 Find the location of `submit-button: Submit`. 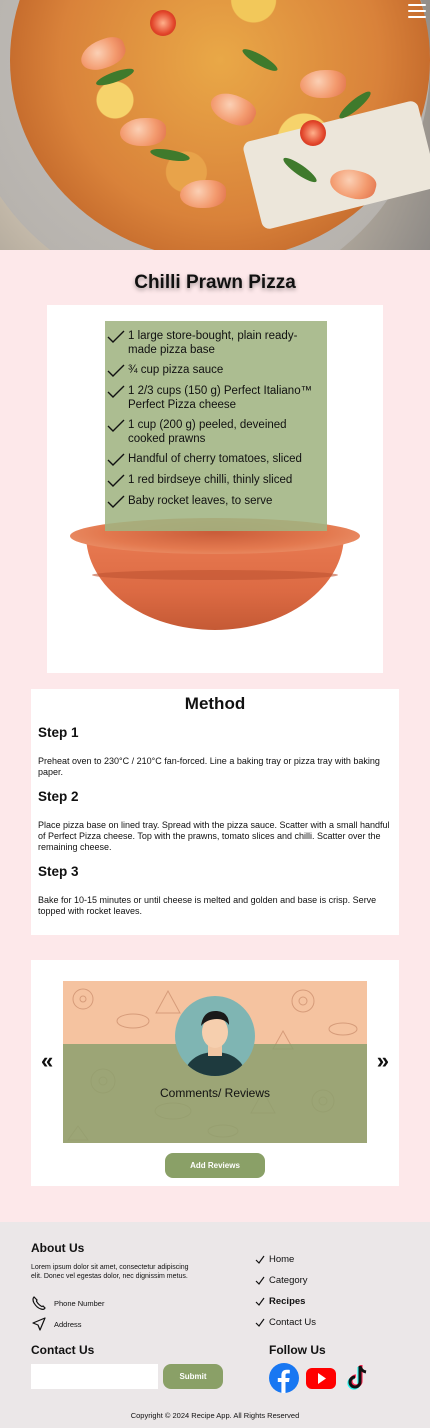

submit-button: Submit is located at coordinates (193, 1376).